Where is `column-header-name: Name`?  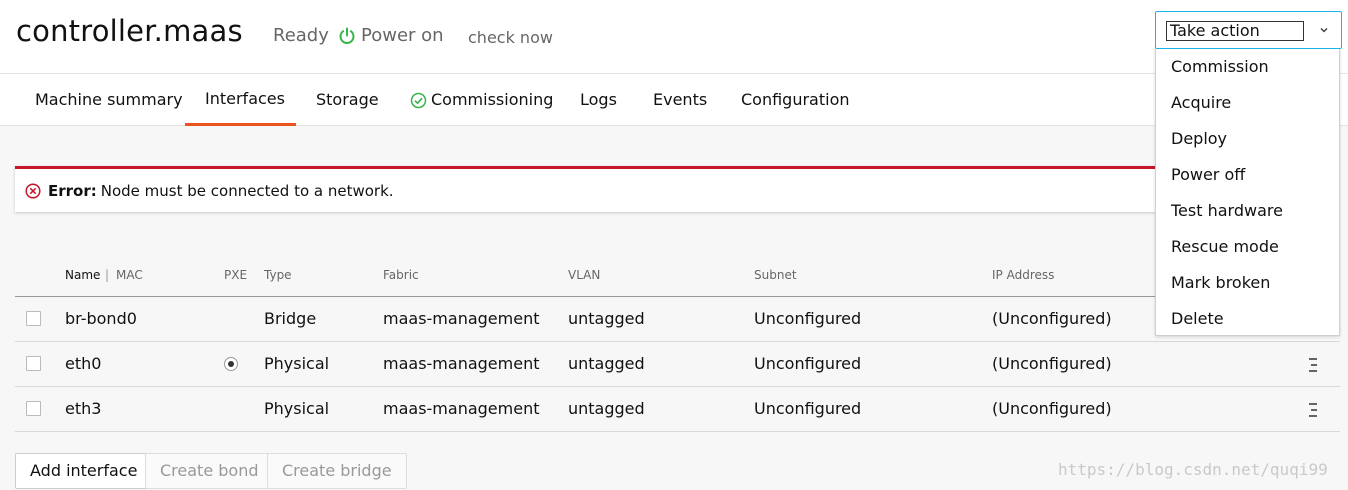 column-header-name: Name is located at coordinates (82, 275).